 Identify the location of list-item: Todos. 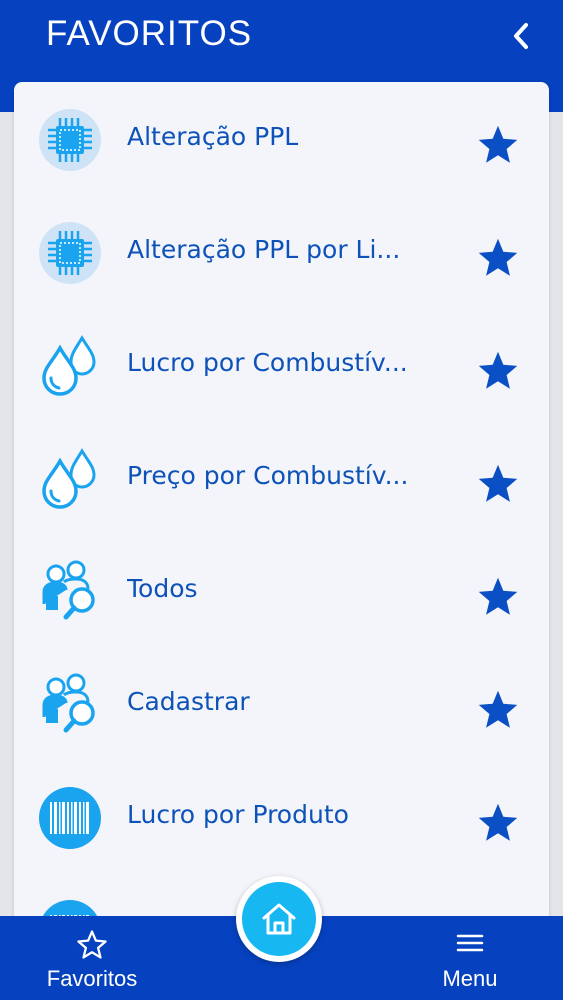
(281, 590).